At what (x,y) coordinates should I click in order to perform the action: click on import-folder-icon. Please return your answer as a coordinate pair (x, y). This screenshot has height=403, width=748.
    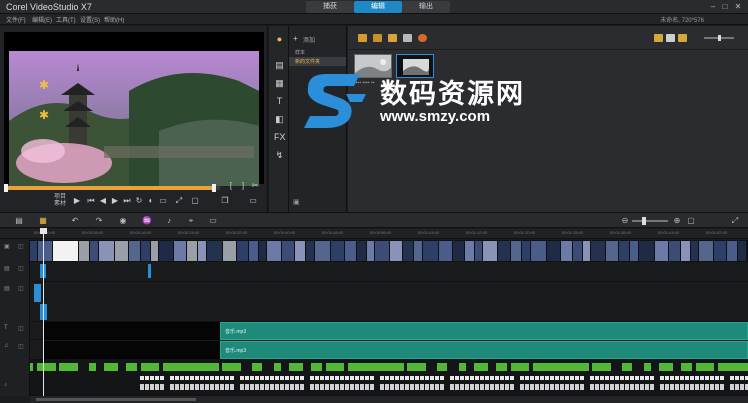
    Looking at the image, I should click on (362, 38).